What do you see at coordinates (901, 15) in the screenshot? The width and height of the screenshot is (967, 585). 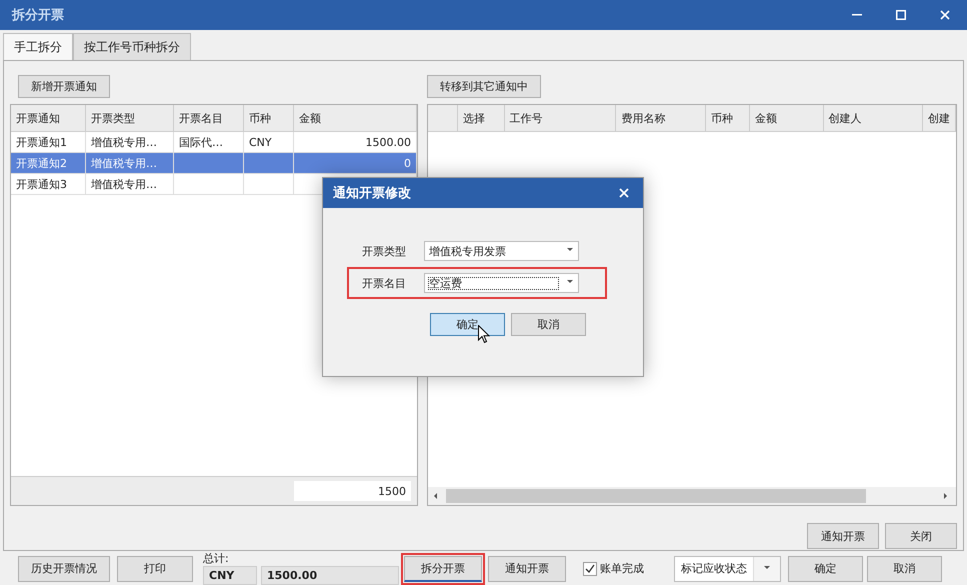 I see `maximize-icon` at bounding box center [901, 15].